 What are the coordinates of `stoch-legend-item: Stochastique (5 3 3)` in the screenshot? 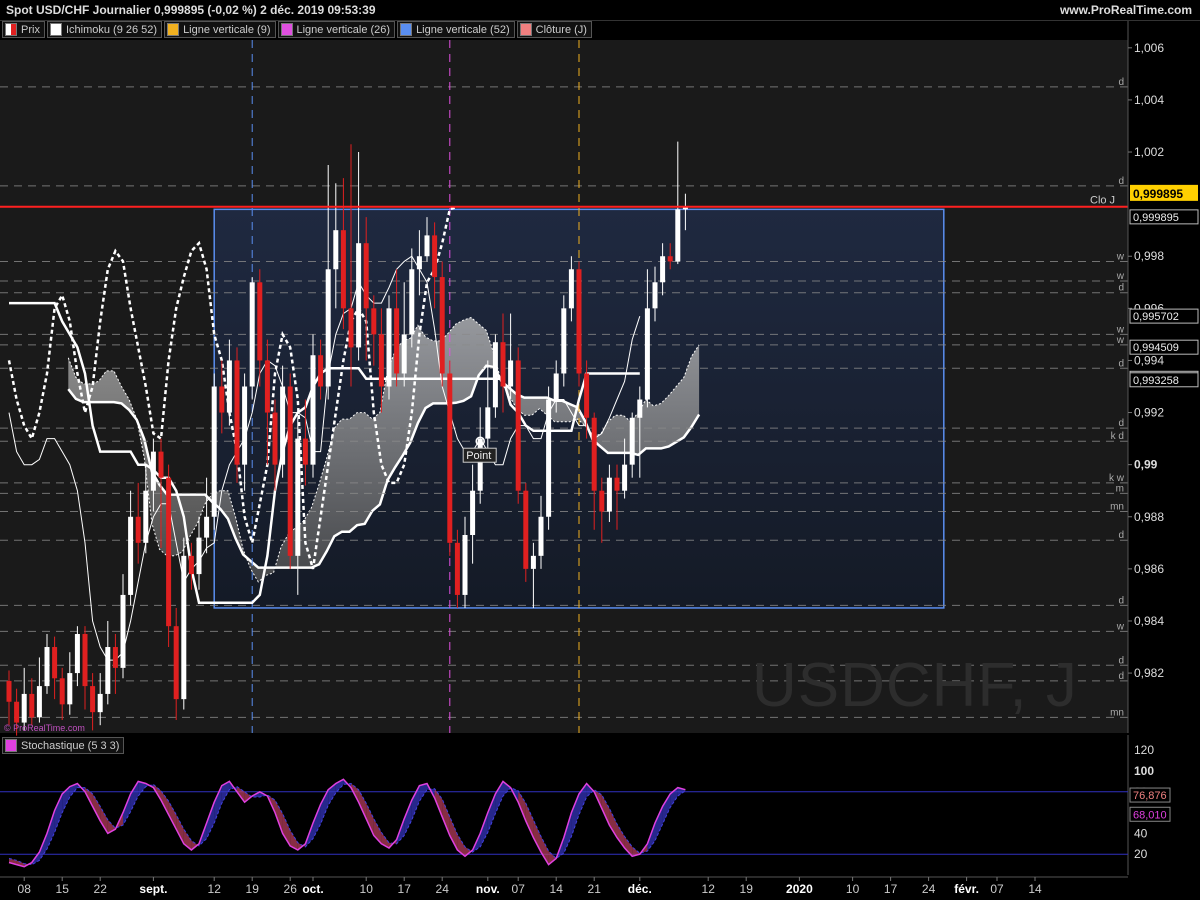 It's located at (63, 745).